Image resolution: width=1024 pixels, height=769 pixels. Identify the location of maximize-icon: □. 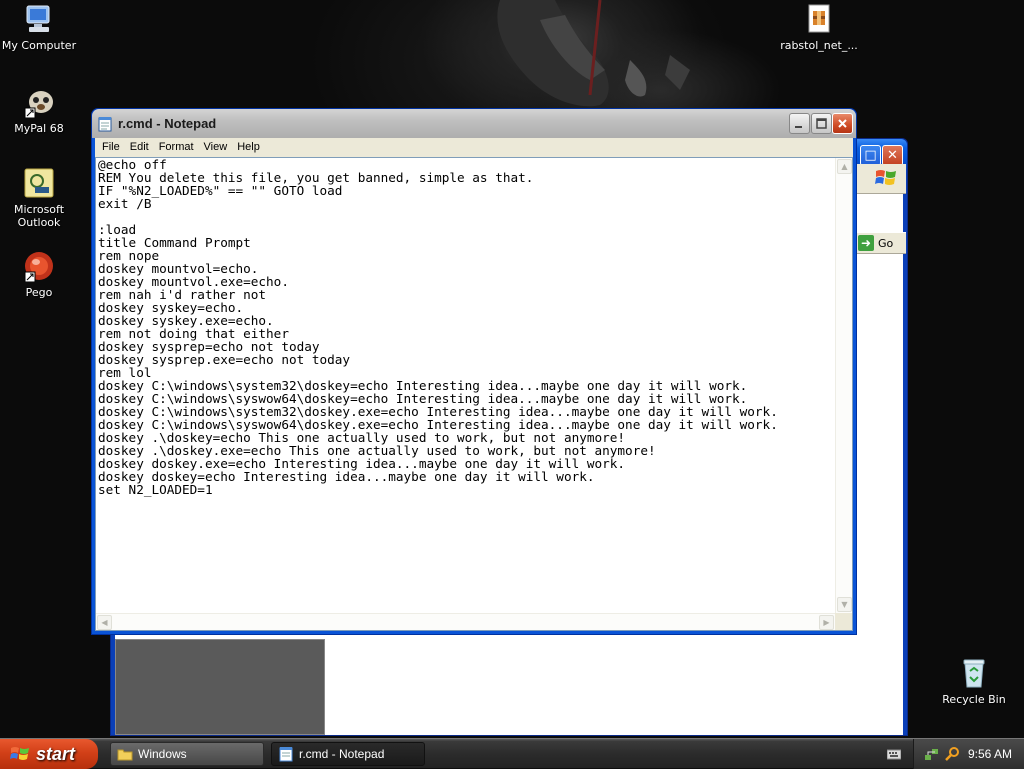
(870, 155).